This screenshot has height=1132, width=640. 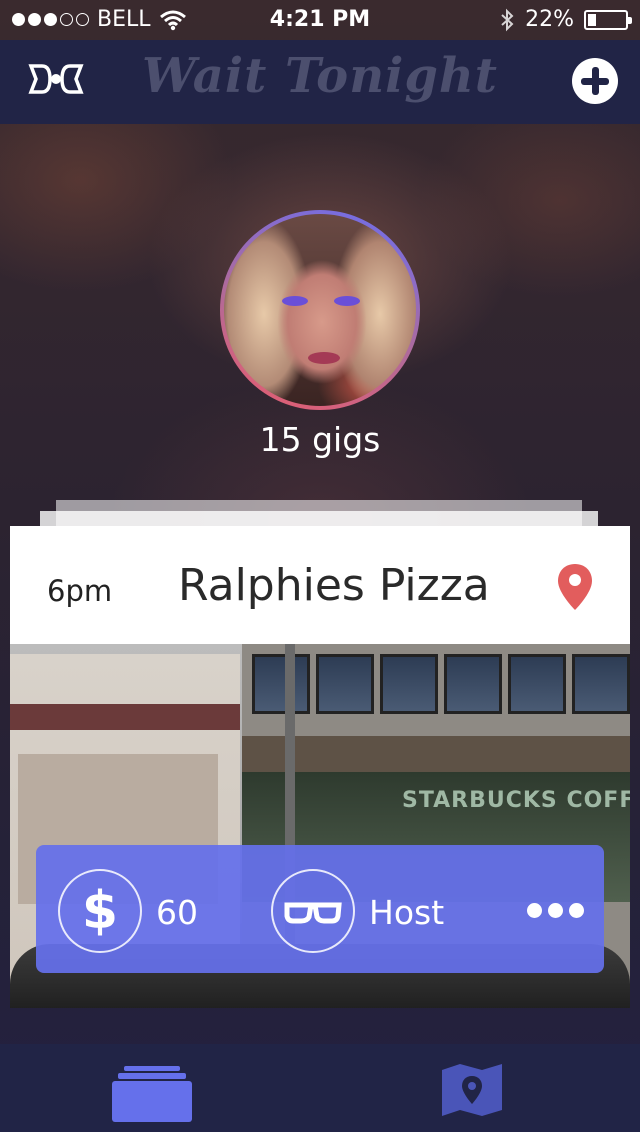 I want to click on status-right: 22%, so click(x=565, y=19).